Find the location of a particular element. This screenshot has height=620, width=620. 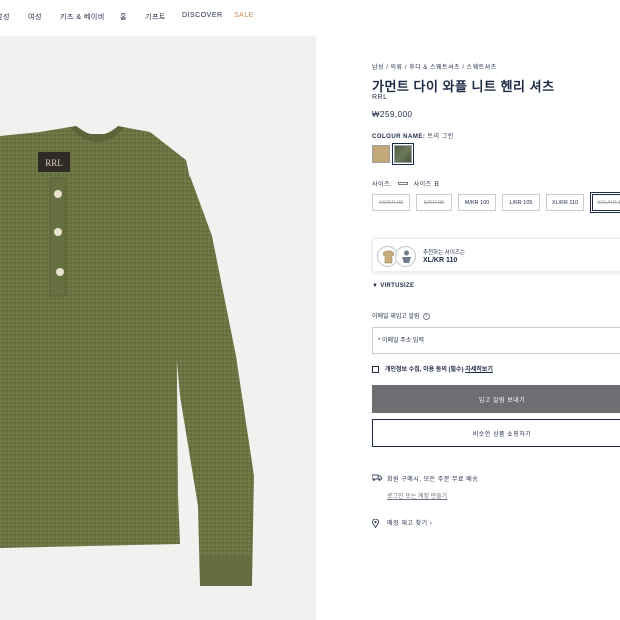

consent-row: 개인정보 수집, 이용 동의 (필수) 자세히보기 is located at coordinates (432, 368).